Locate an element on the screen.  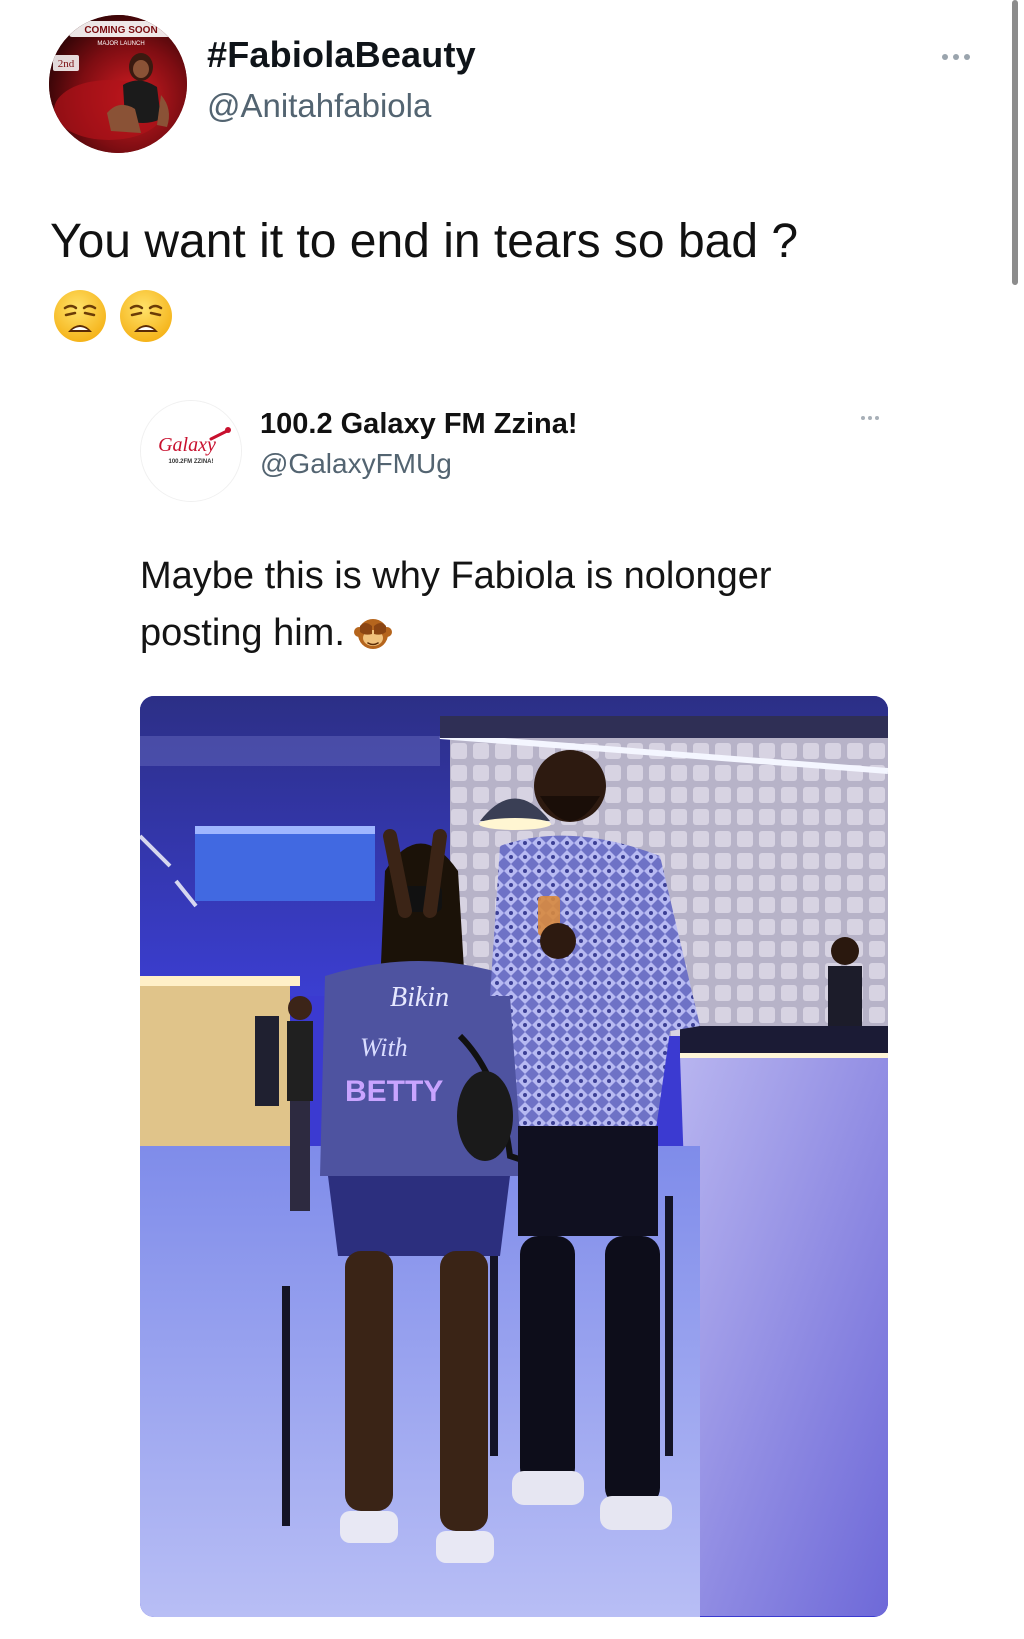
shirt-print-3: BETTY is located at coordinates (394, 1091).